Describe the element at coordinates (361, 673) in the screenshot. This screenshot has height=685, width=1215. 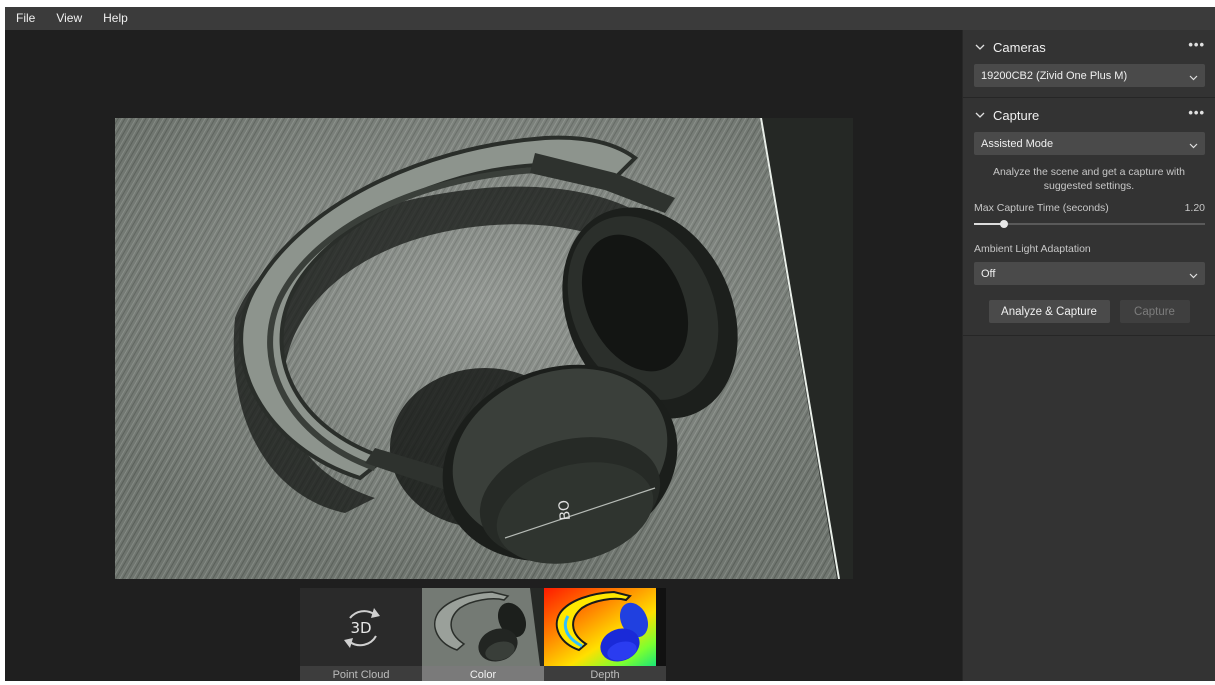
I see `thumb-point-cloud-label: Point Cloud` at that location.